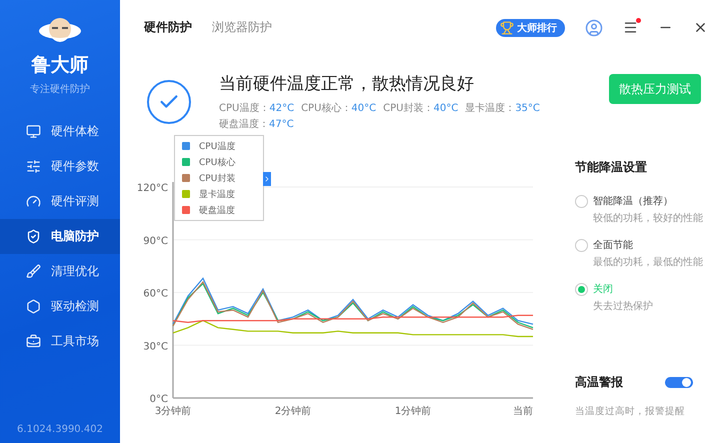  What do you see at coordinates (347, 84) in the screenshot?
I see `status-title: 当前硬件温度正常，散热情况良好` at bounding box center [347, 84].